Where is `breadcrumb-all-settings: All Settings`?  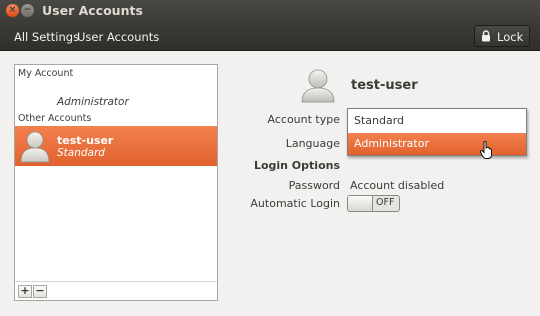
breadcrumb-all-settings: All Settings is located at coordinates (46, 37).